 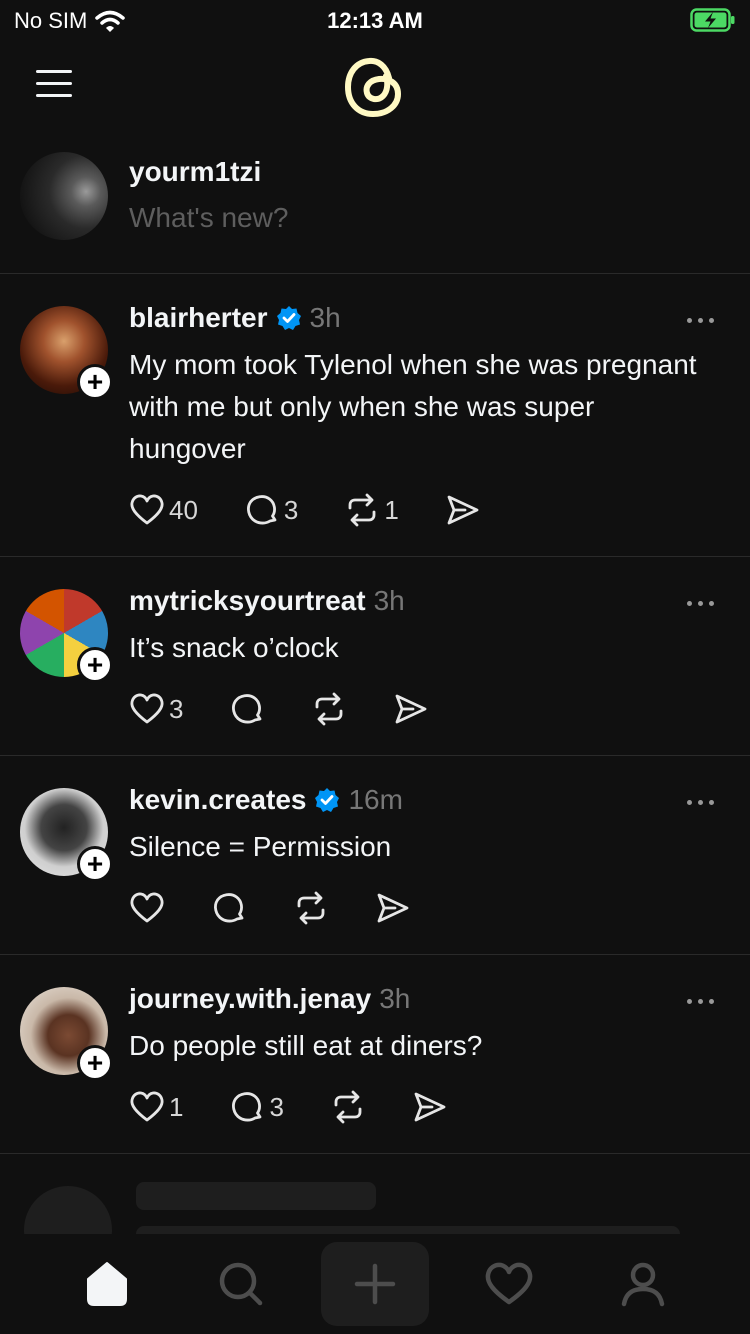 What do you see at coordinates (234, 647) in the screenshot?
I see `post-text: It’s snack o’clock` at bounding box center [234, 647].